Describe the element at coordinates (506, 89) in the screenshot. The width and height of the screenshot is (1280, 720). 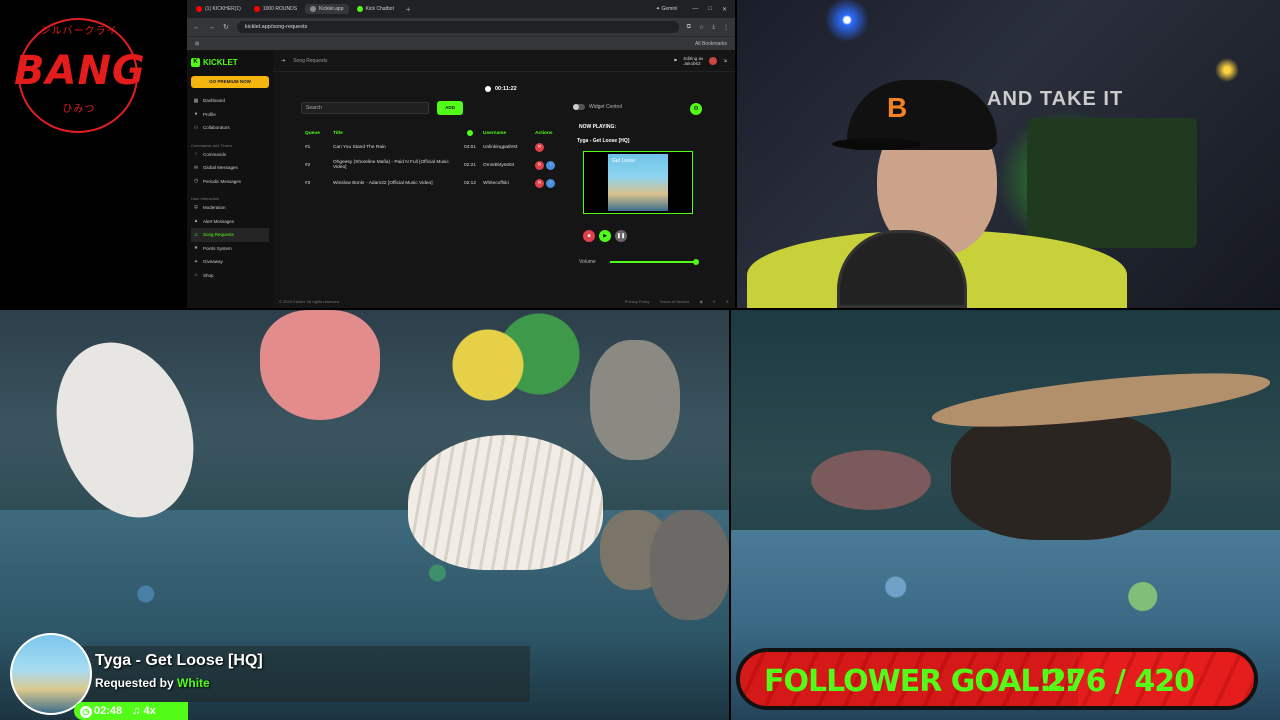
I see `timer-value: 00:11:22` at that location.